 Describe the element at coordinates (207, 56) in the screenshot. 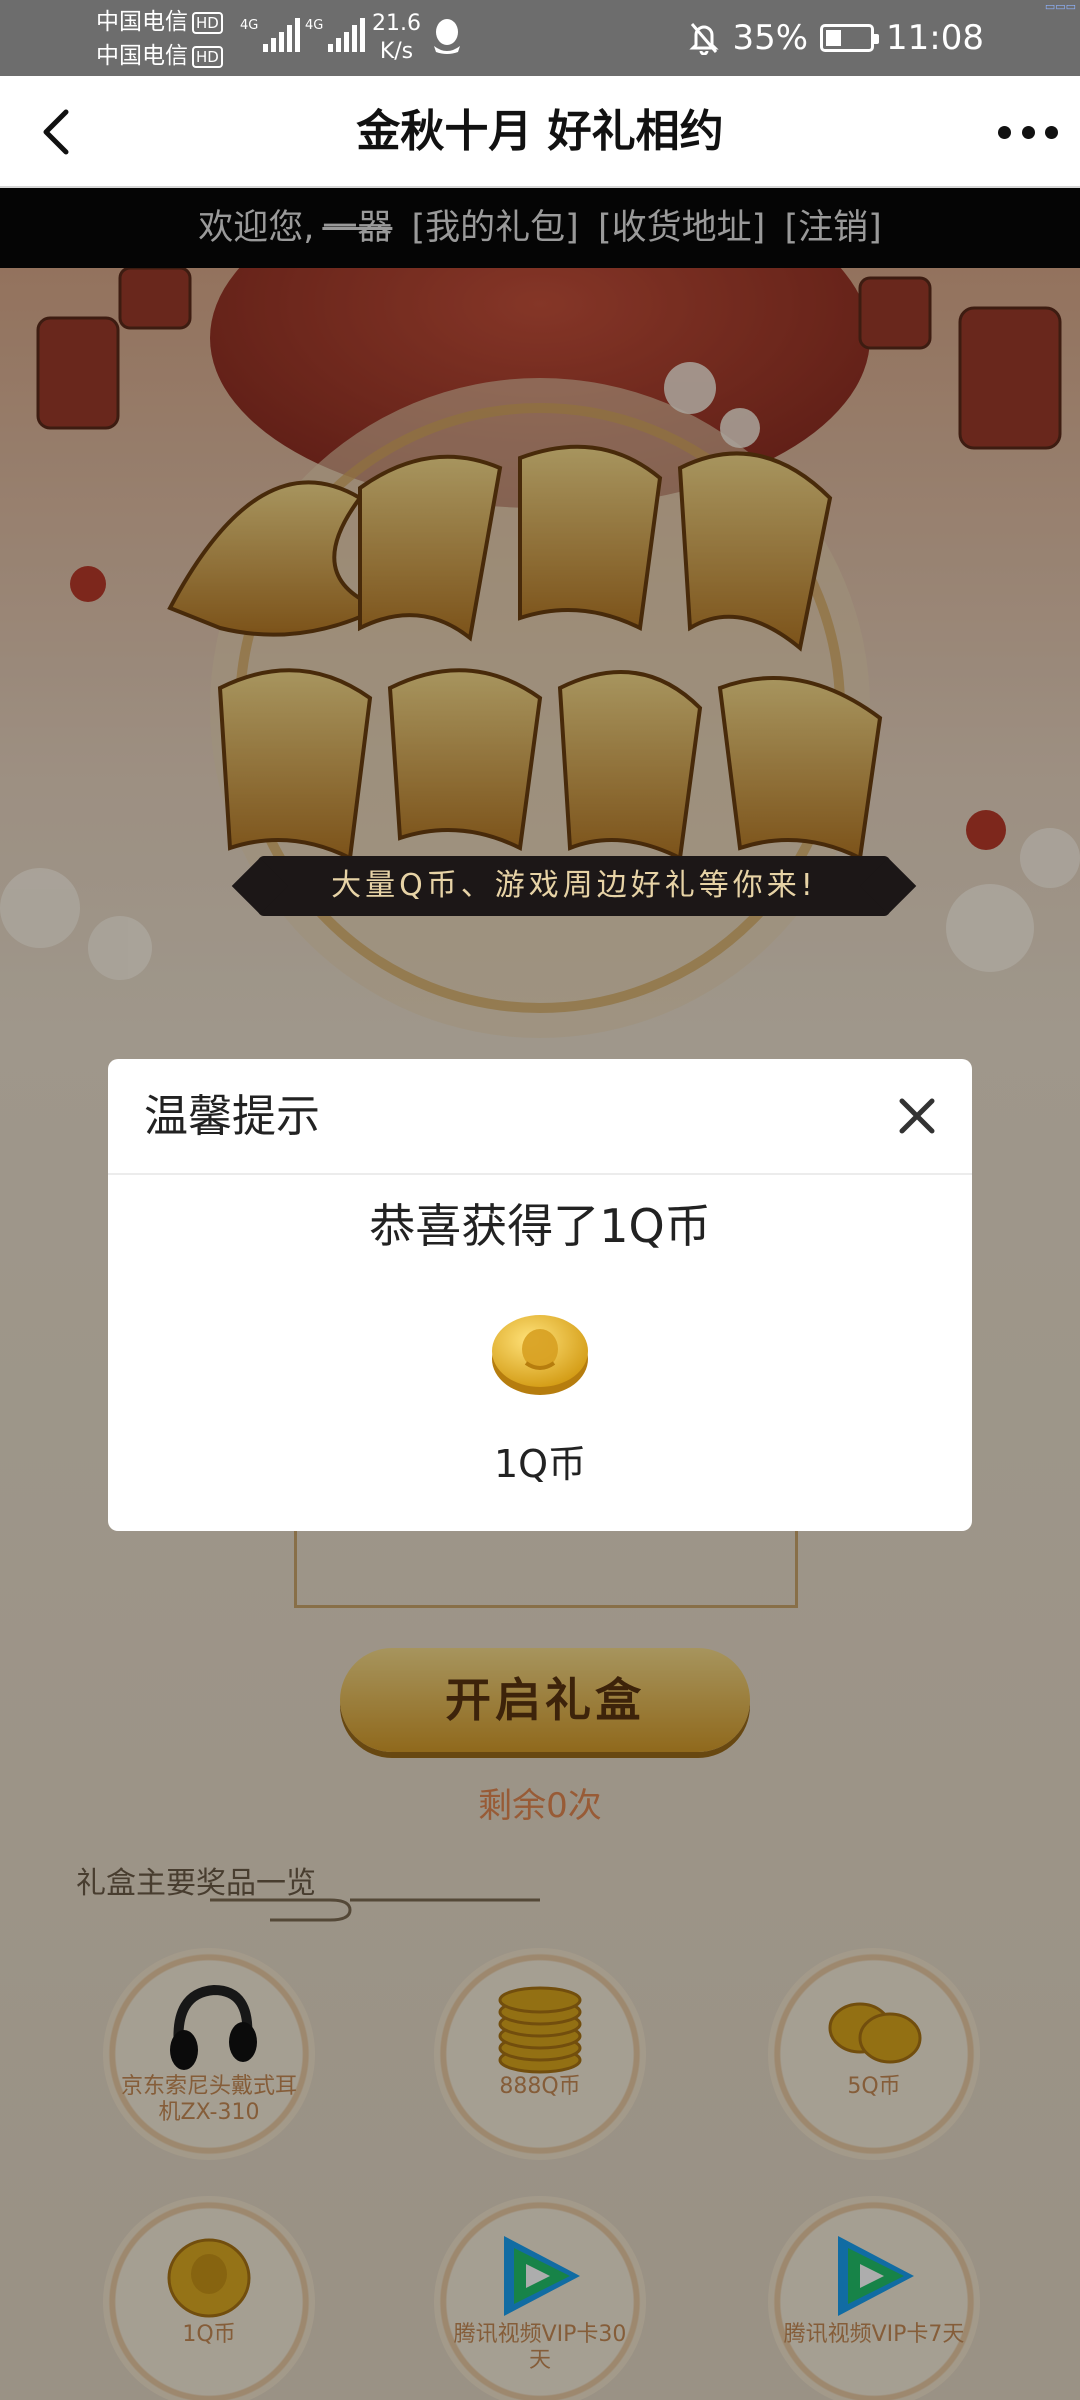

I see `hd-badge-2: HD` at that location.